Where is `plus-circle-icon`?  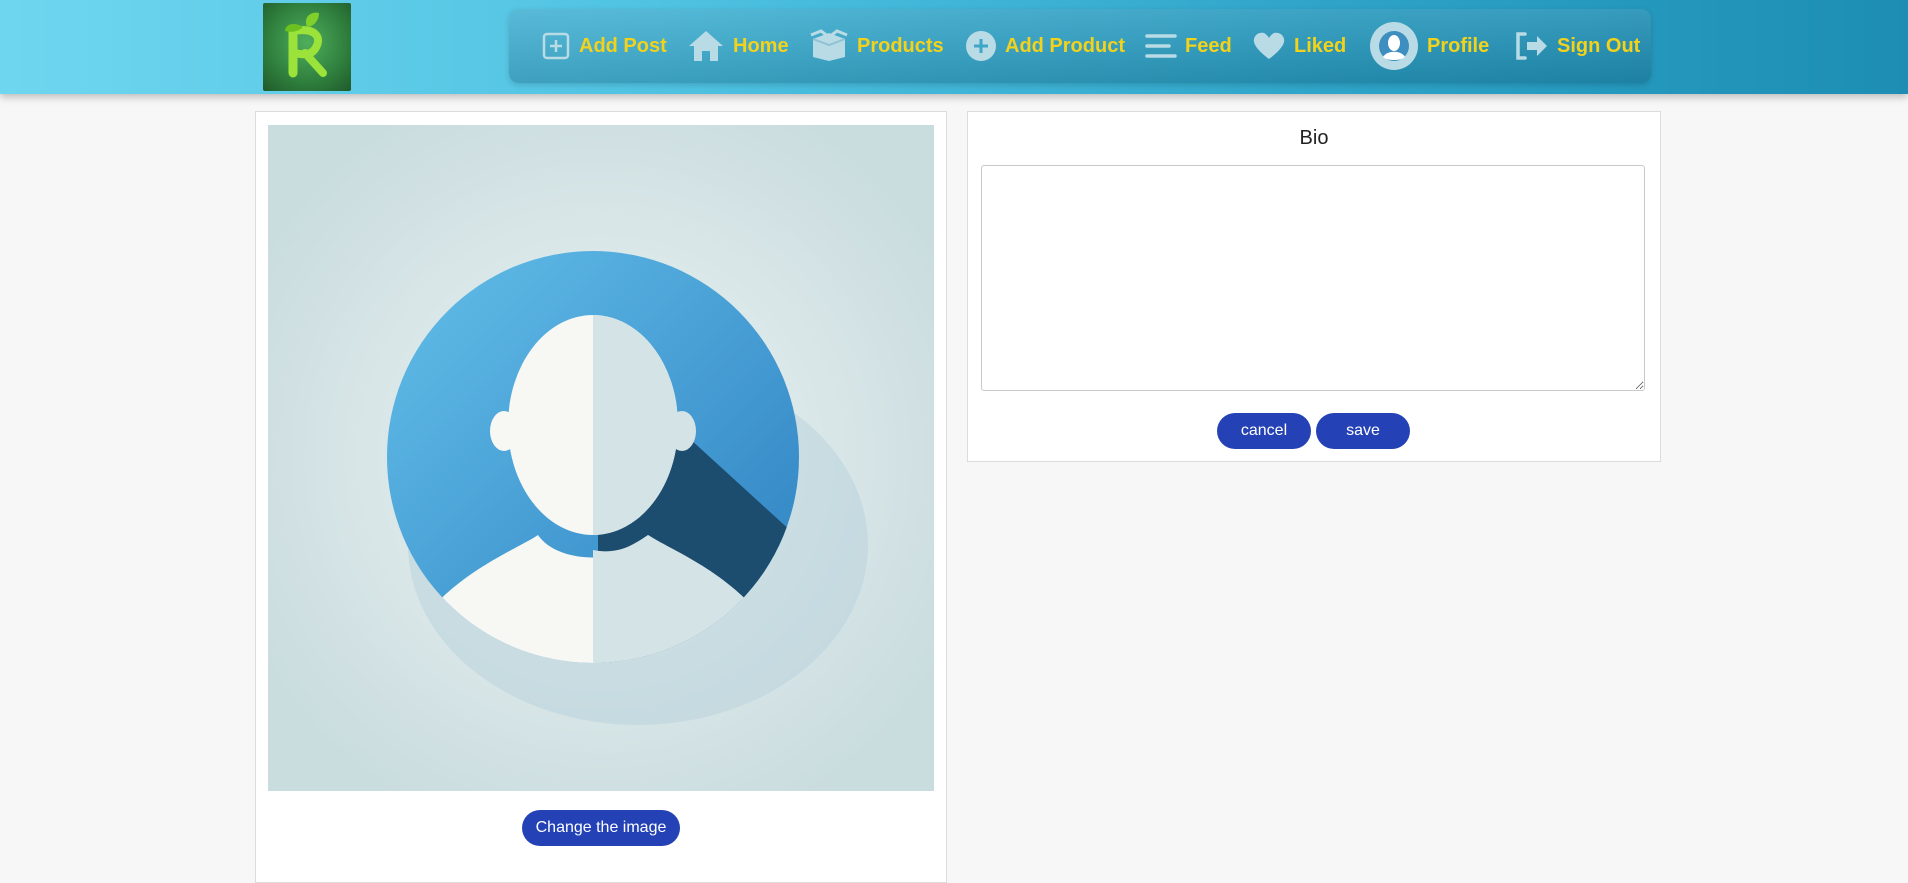 plus-circle-icon is located at coordinates (981, 46).